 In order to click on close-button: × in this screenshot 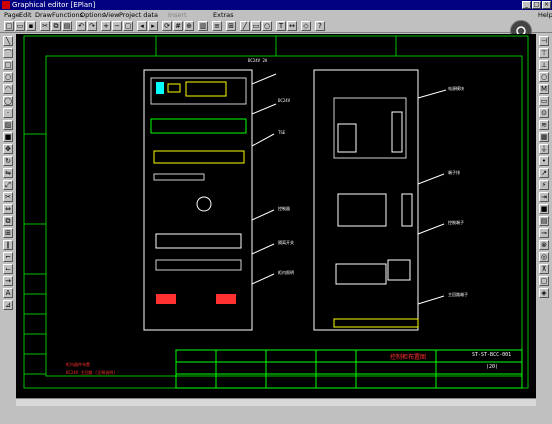, I will do `click(546, 5)`.